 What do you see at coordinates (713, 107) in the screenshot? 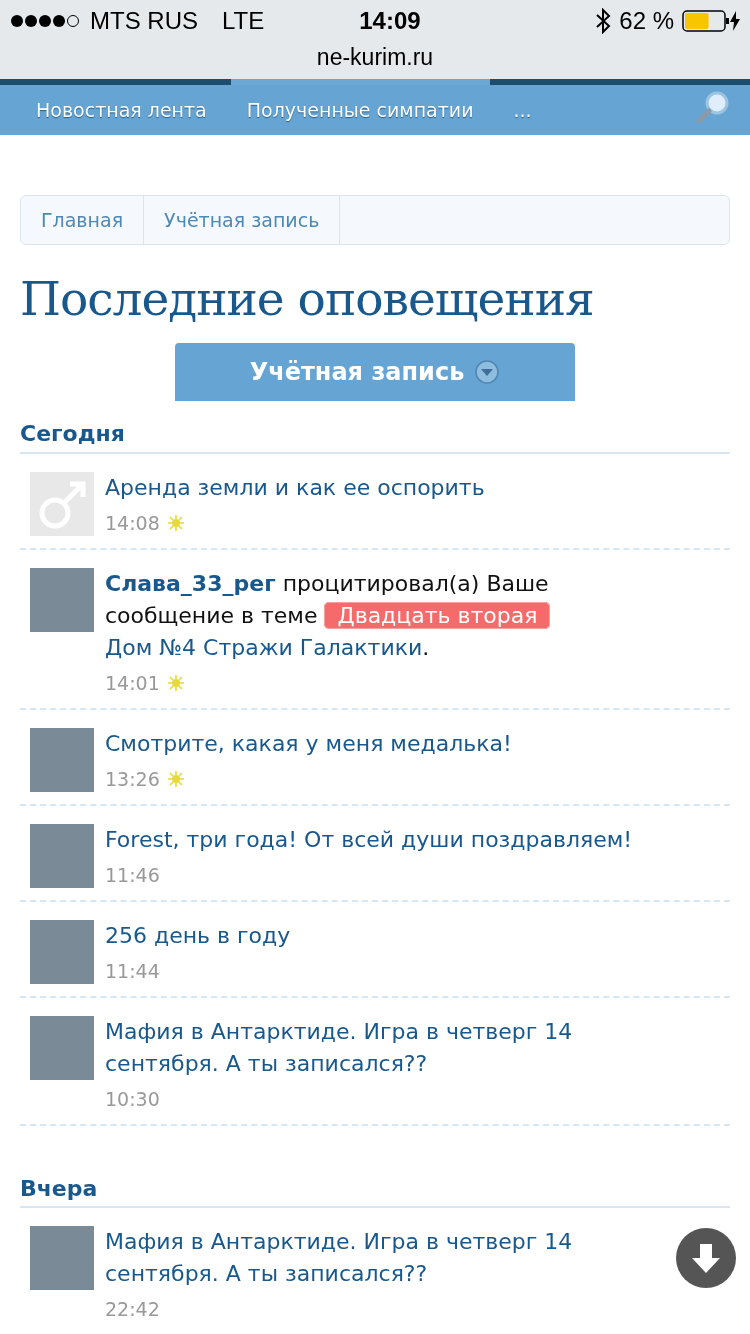
I see `search-icon` at bounding box center [713, 107].